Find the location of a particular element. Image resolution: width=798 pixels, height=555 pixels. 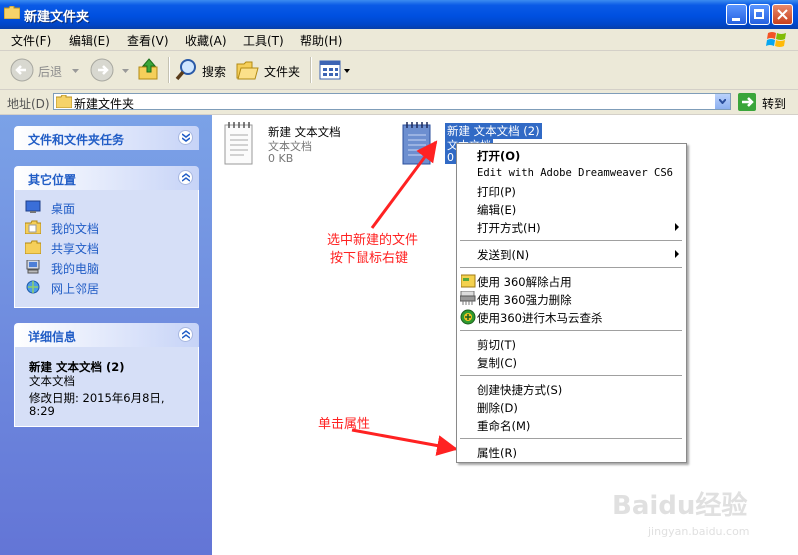

menu-rename: 重命名(M) is located at coordinates (503, 426).